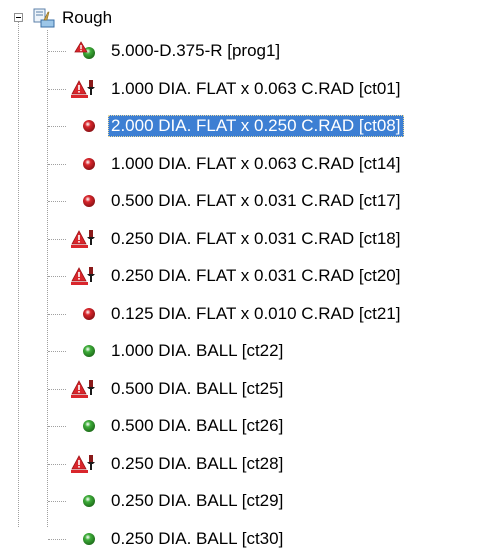 The width and height of the screenshot is (485, 555). I want to click on tree-item: 0.500 DIA. FLAT x 0.031 C.RAD [ct17], so click(275, 201).